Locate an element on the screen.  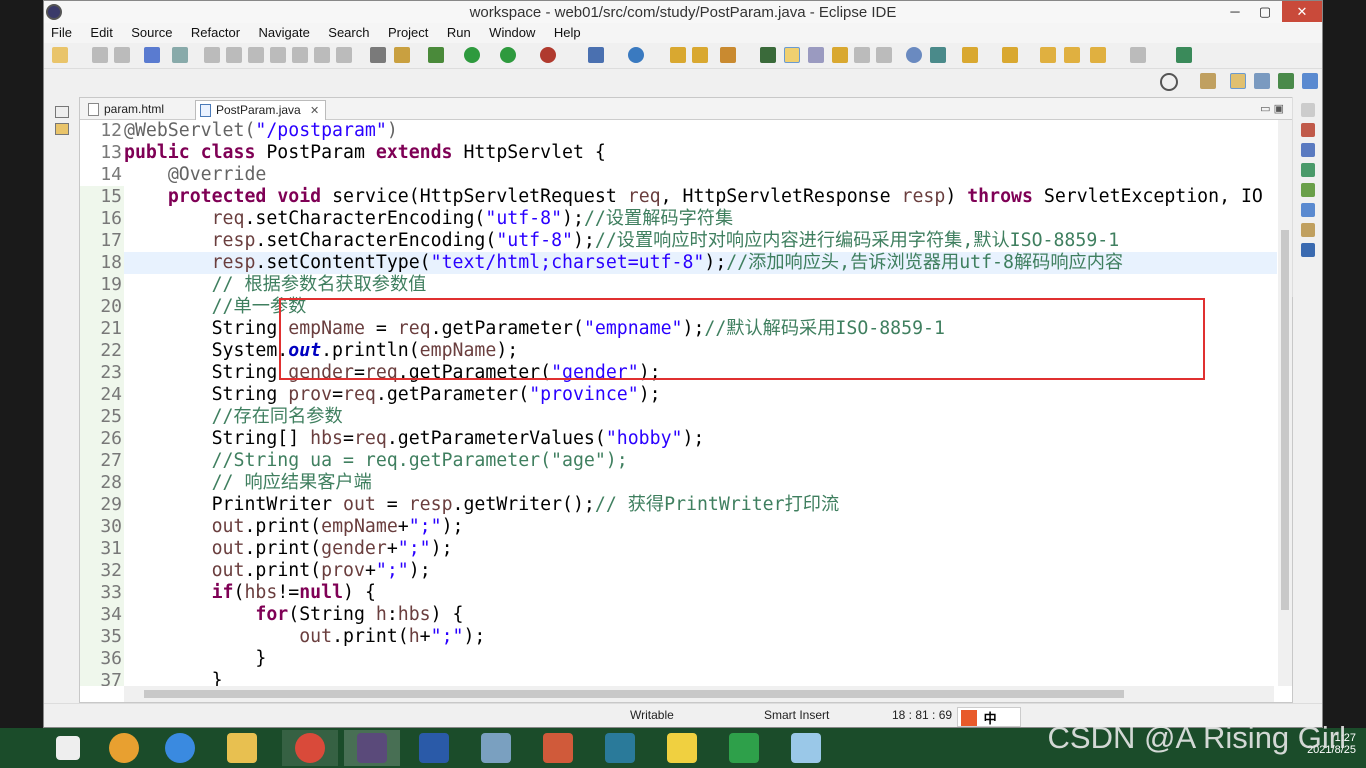
step-over-icon is located at coordinates (322, 55).